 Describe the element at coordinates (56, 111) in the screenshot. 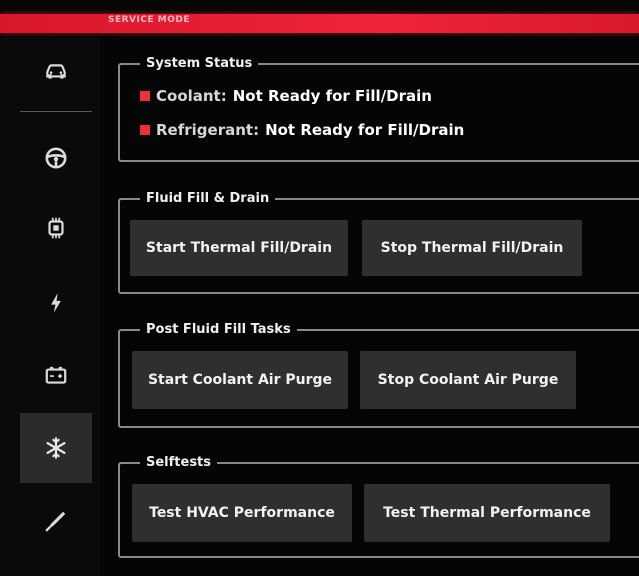

I see `sidebar-divider` at that location.